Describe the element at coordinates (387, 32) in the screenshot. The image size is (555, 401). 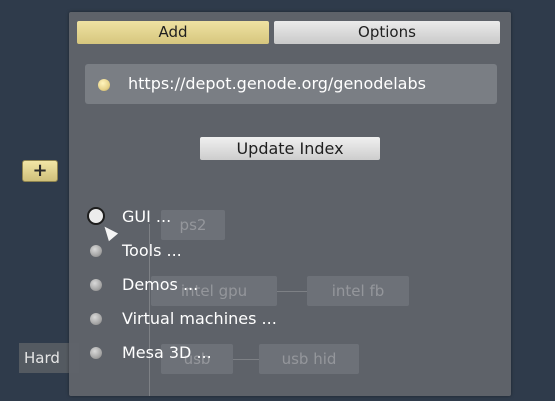
I see `tab-options: Options` at that location.